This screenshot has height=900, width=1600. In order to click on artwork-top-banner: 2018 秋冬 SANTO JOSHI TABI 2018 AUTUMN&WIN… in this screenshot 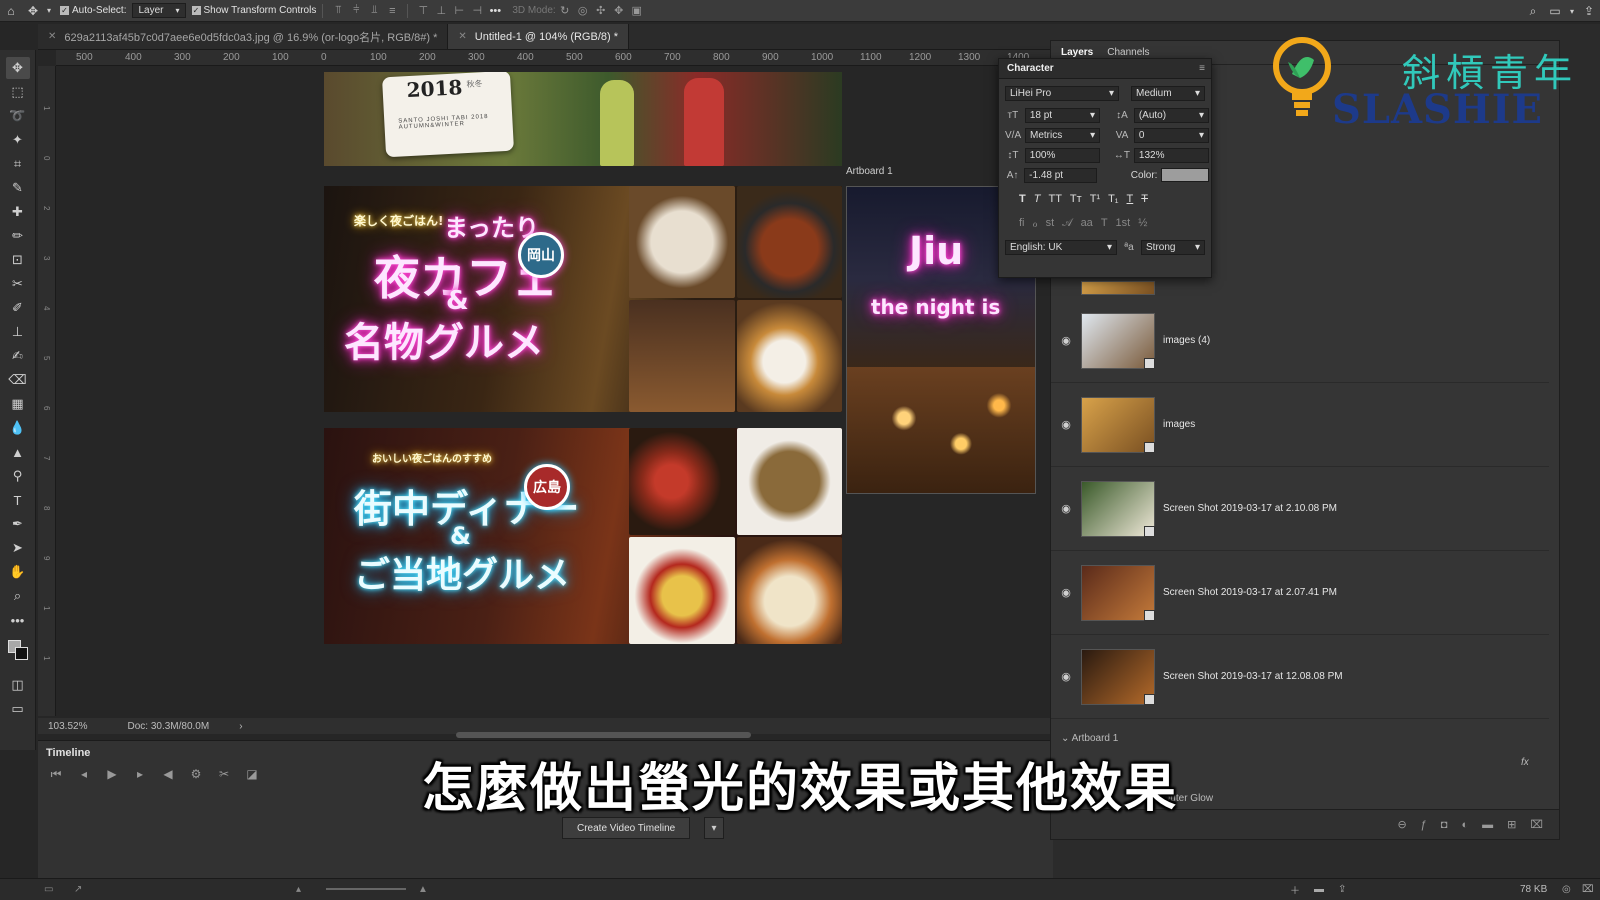, I will do `click(583, 119)`.